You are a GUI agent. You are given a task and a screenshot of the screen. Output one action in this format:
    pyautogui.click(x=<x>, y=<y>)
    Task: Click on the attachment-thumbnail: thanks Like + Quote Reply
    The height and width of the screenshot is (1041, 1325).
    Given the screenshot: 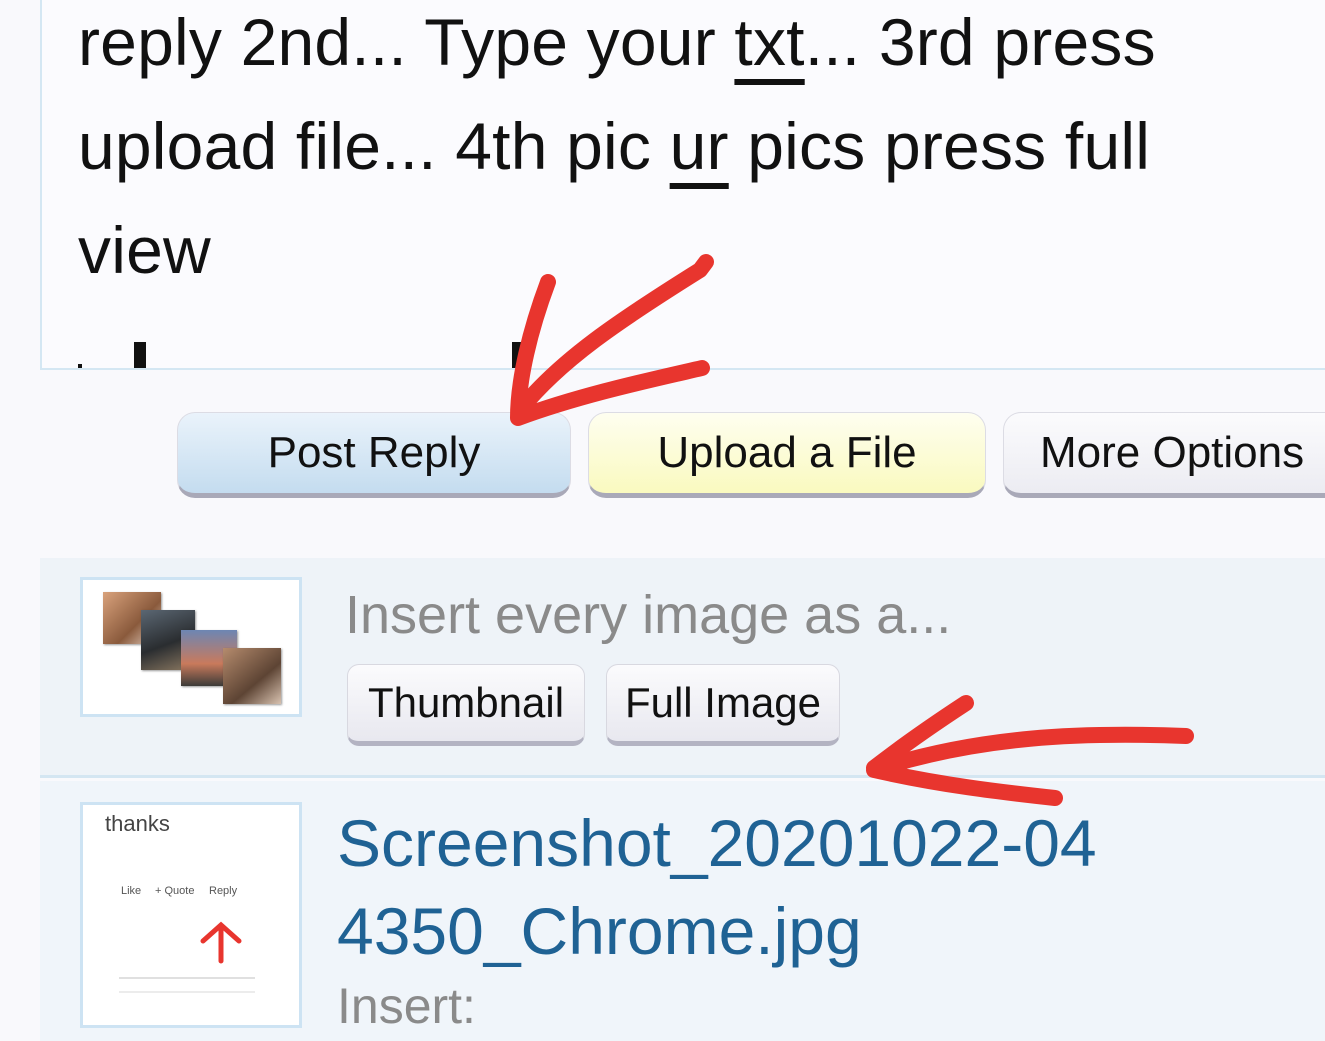 What is the action you would take?
    pyautogui.click(x=191, y=915)
    